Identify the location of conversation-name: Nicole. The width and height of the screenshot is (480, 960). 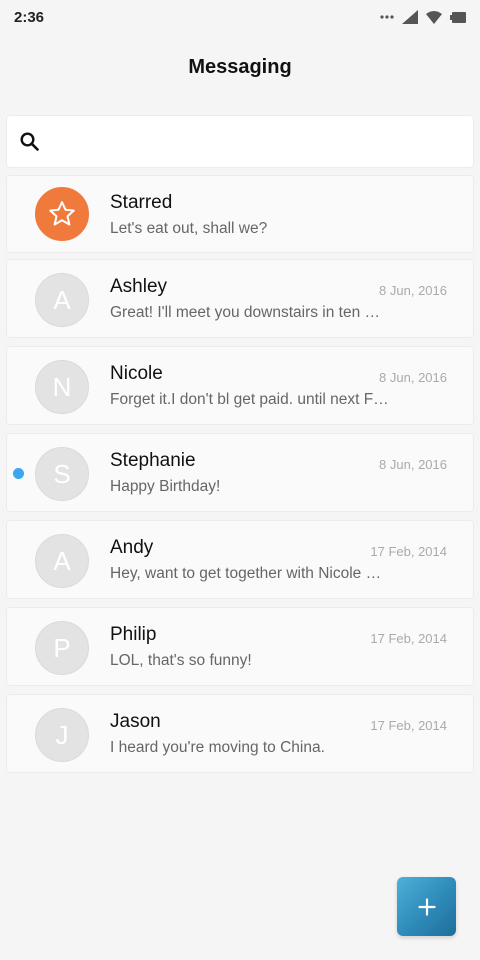
(136, 373).